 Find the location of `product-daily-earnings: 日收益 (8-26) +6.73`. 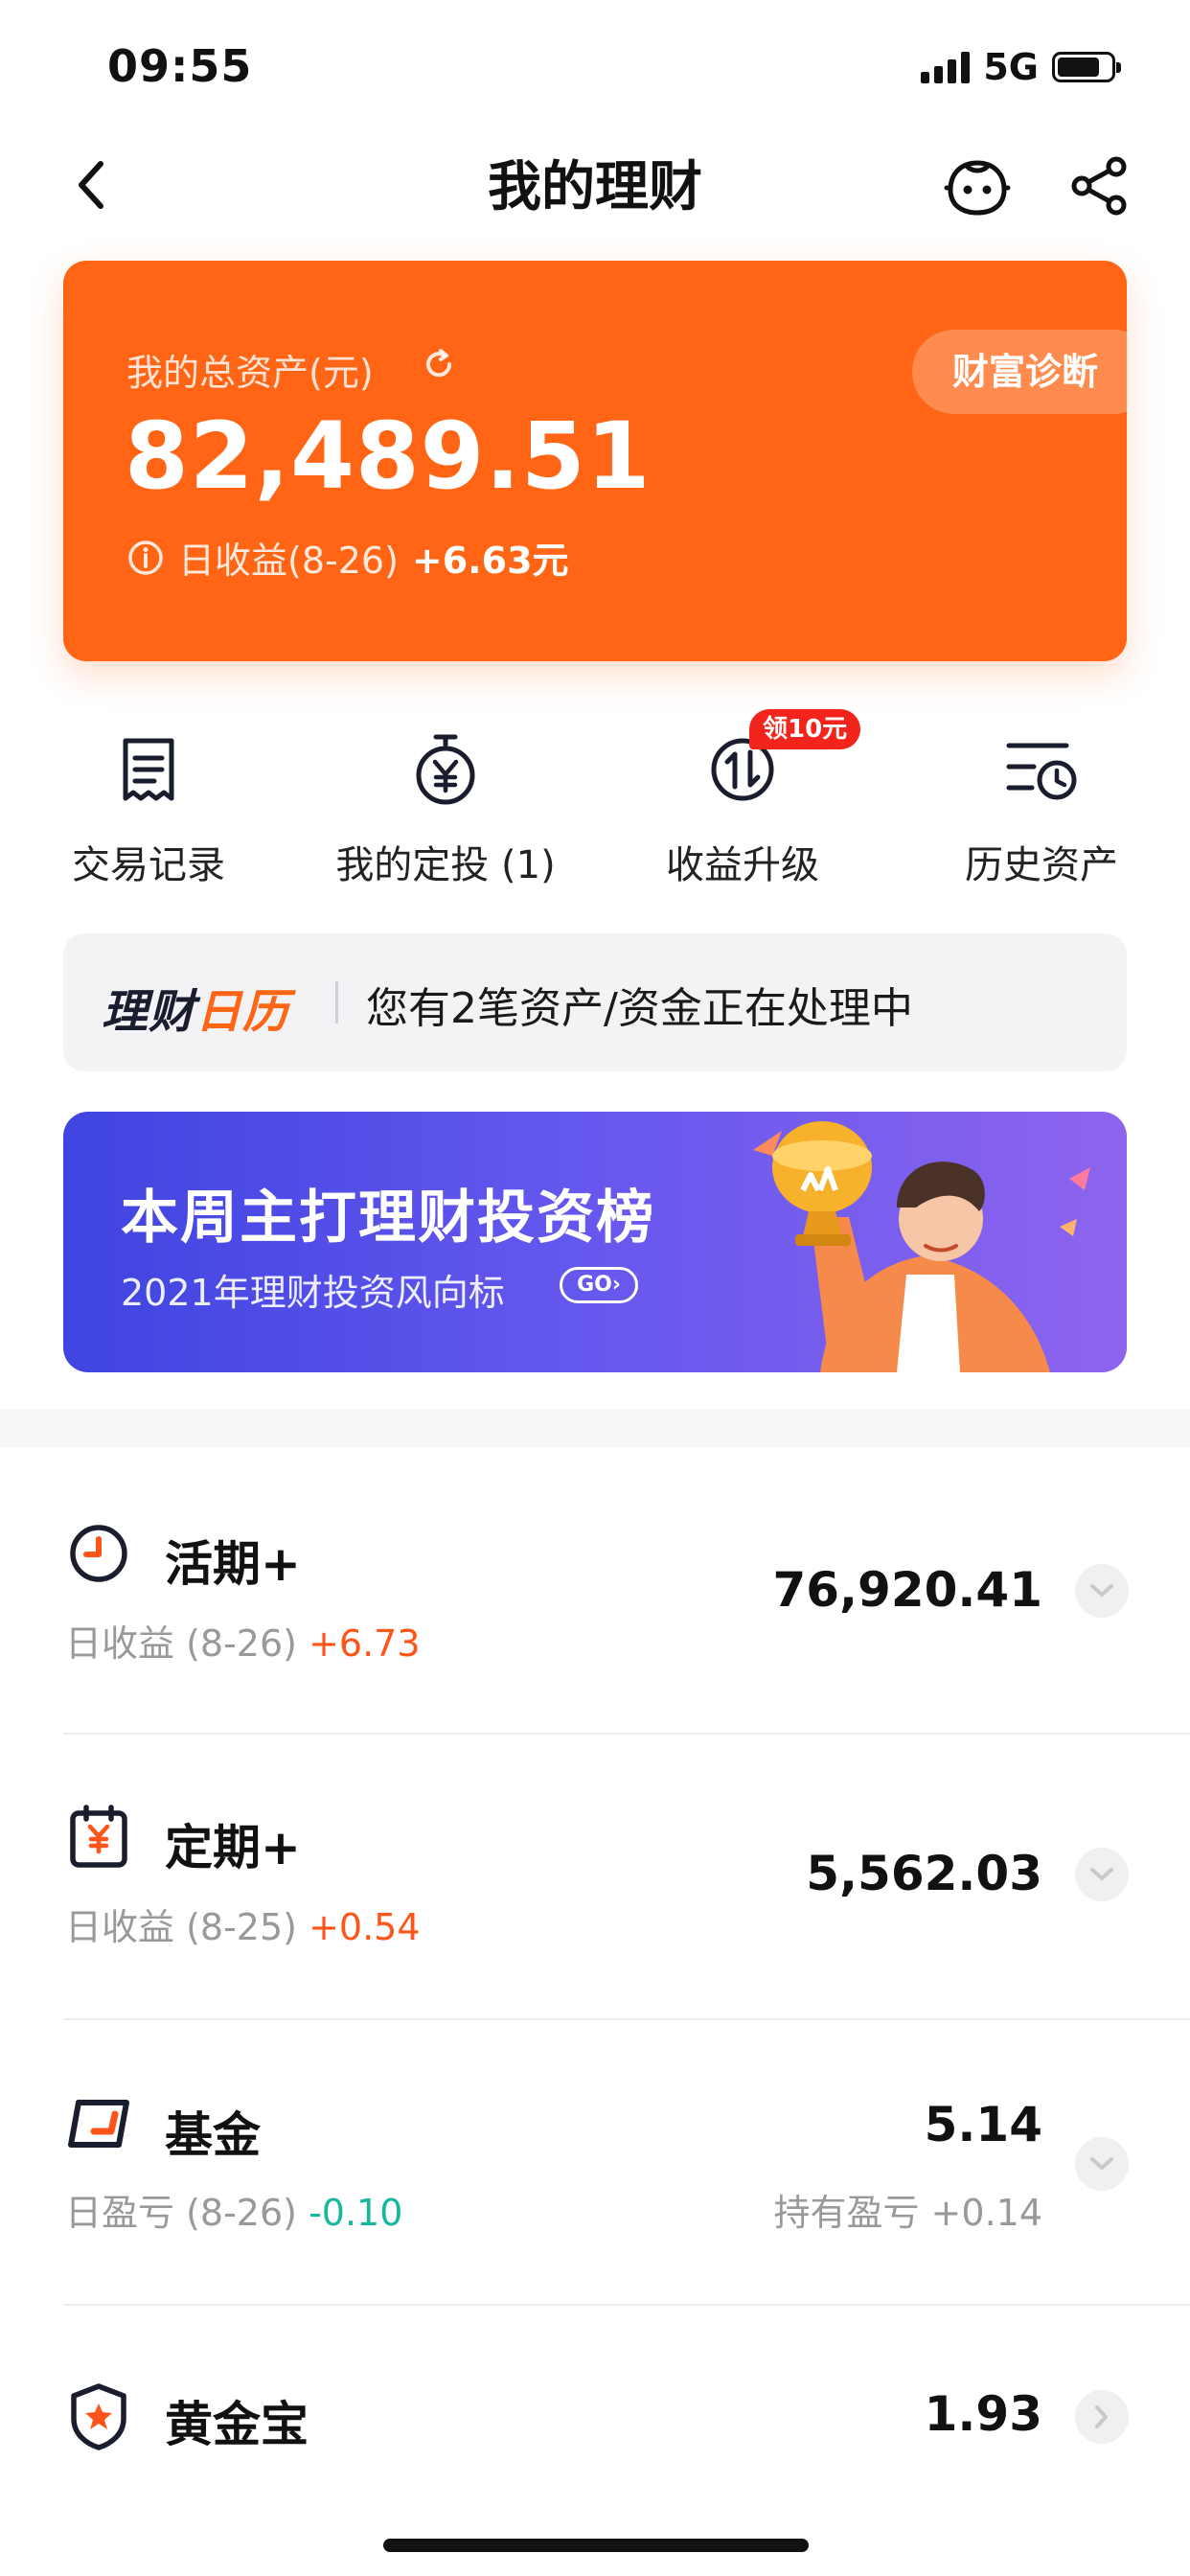

product-daily-earnings: 日收益 (8-26) +6.73 is located at coordinates (243, 1644).